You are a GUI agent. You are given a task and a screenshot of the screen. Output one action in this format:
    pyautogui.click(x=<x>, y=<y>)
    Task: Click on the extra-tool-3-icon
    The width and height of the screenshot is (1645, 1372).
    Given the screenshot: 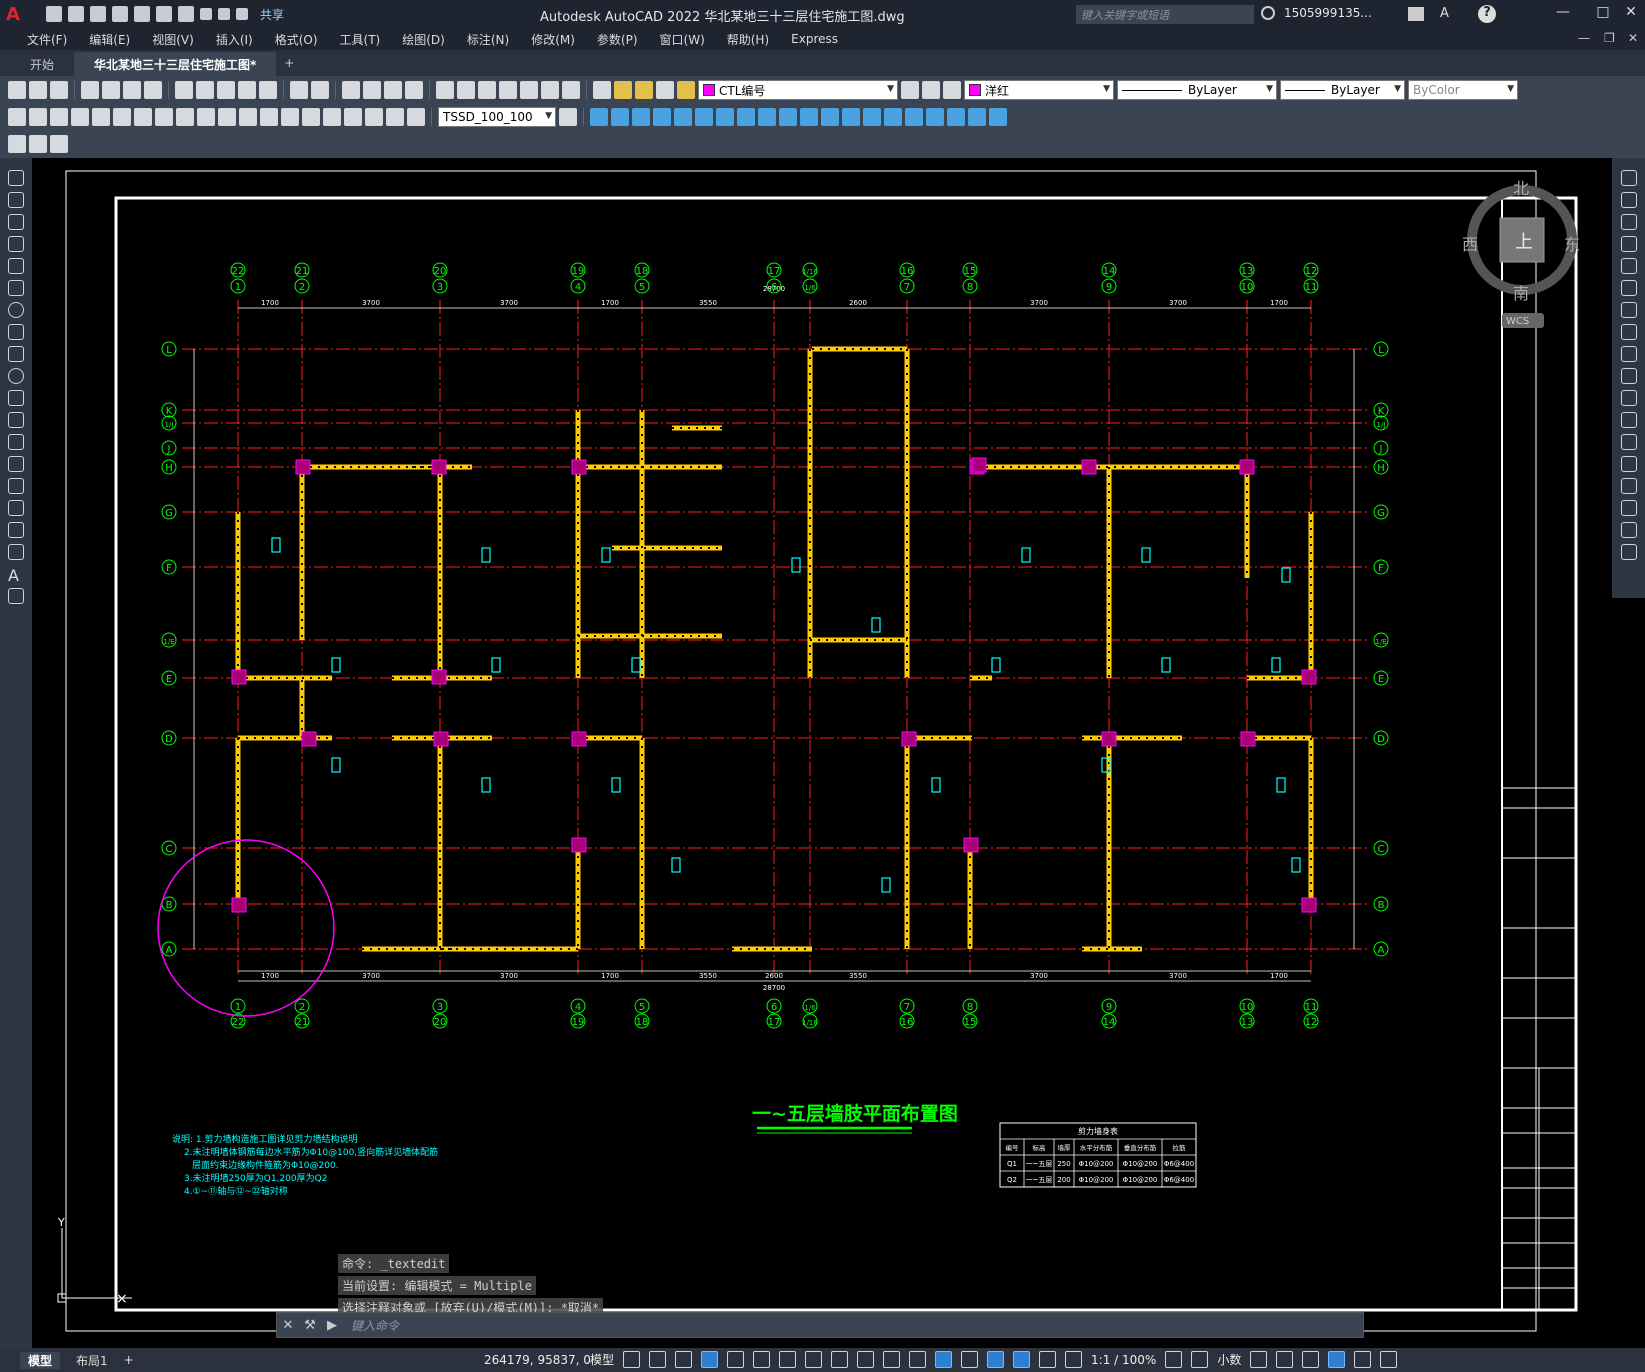 What is the action you would take?
    pyautogui.click(x=59, y=144)
    